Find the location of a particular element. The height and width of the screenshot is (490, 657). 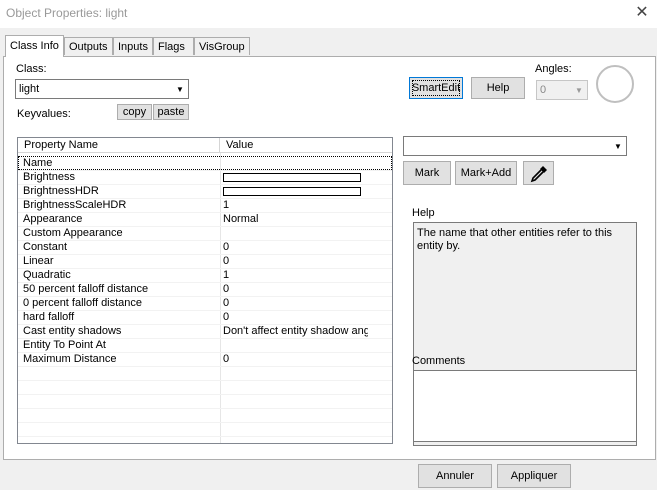

angles-value: 0 is located at coordinates (543, 90).